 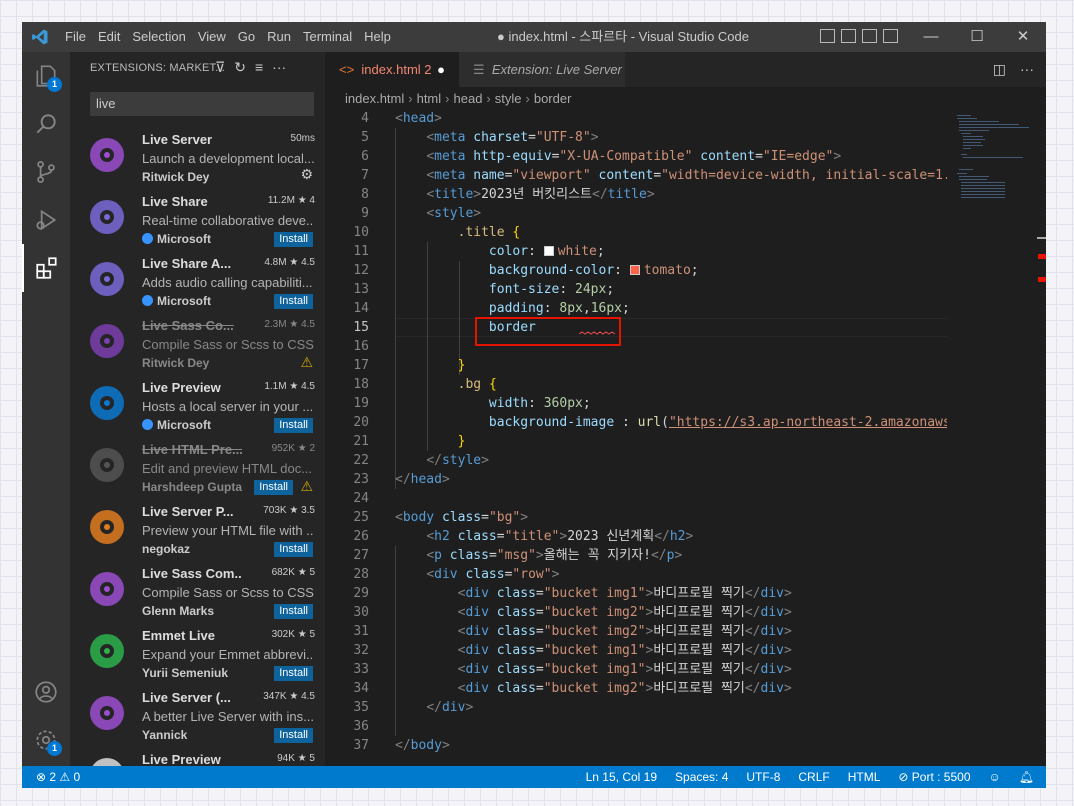 What do you see at coordinates (147, 300) in the screenshot?
I see `verified-publisher-icon` at bounding box center [147, 300].